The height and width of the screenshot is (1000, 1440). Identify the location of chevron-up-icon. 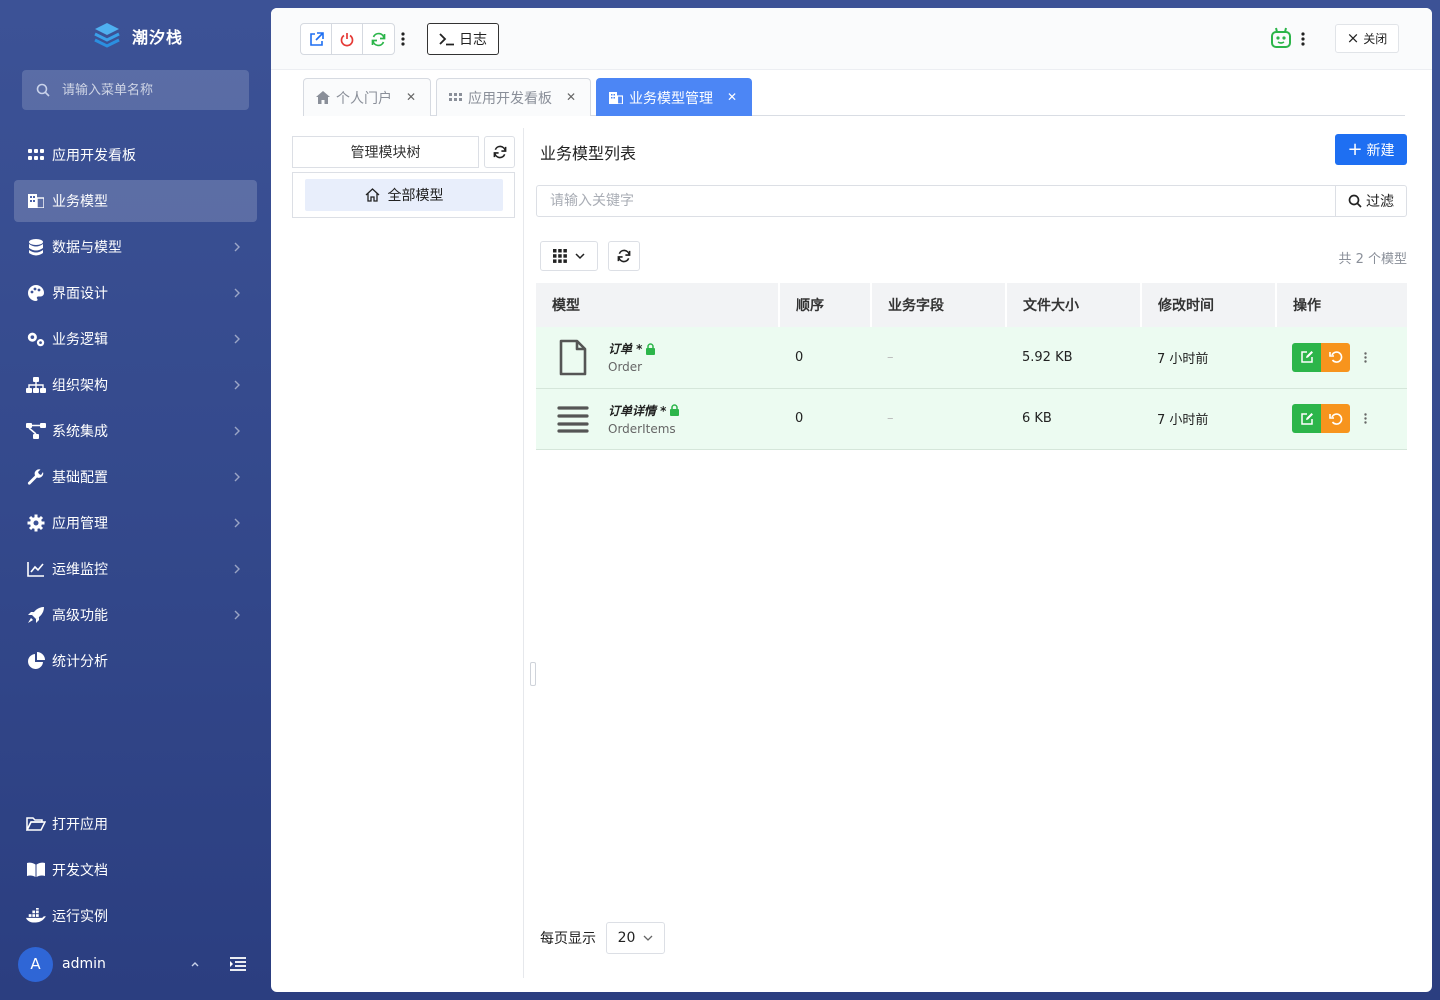
(195, 964).